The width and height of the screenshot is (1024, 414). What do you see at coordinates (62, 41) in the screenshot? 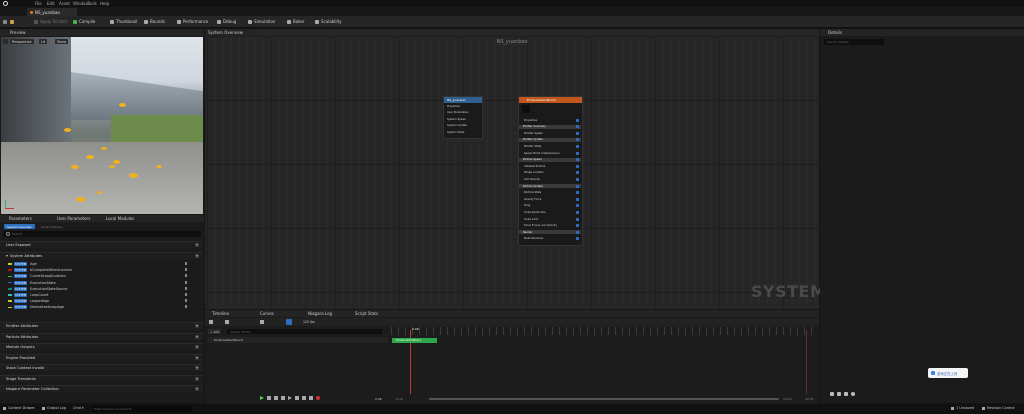
I see `show-button: Show` at bounding box center [62, 41].